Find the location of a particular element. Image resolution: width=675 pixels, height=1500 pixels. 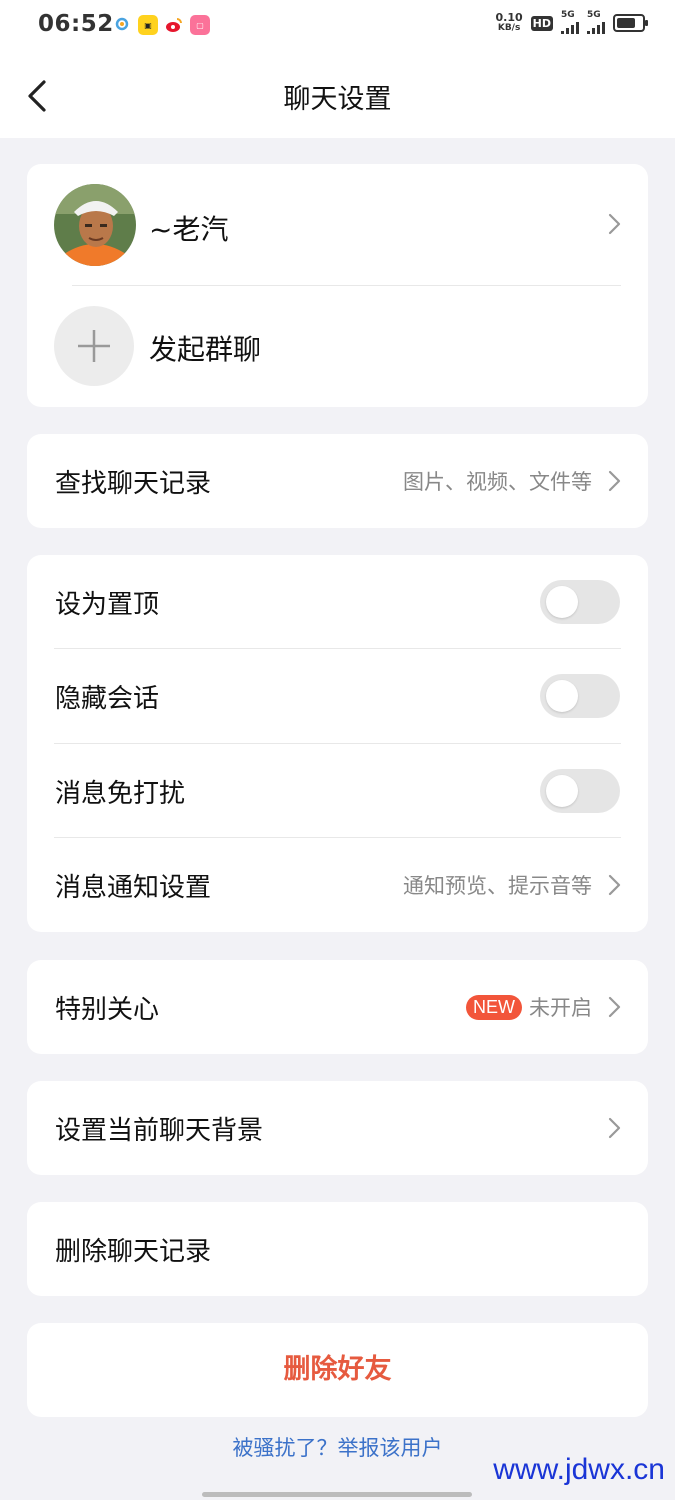

mute-toggle is located at coordinates (580, 791).